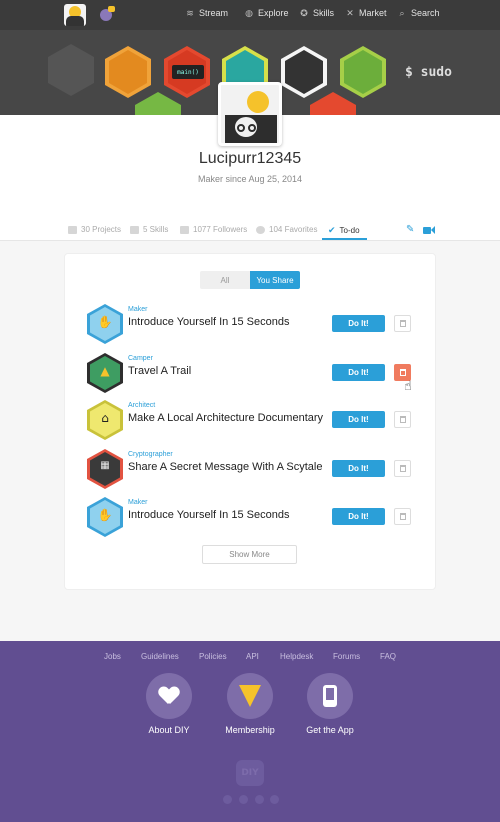  I want to click on building-icon: ⌂, so click(105, 418).